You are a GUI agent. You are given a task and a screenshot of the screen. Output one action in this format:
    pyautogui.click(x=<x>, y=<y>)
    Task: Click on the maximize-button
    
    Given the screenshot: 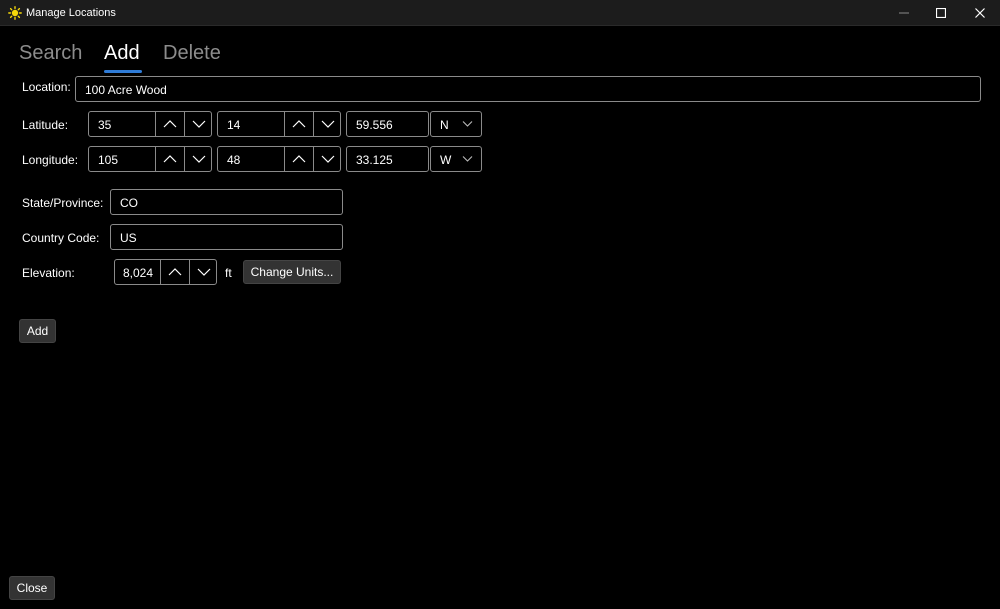 What is the action you would take?
    pyautogui.click(x=941, y=13)
    